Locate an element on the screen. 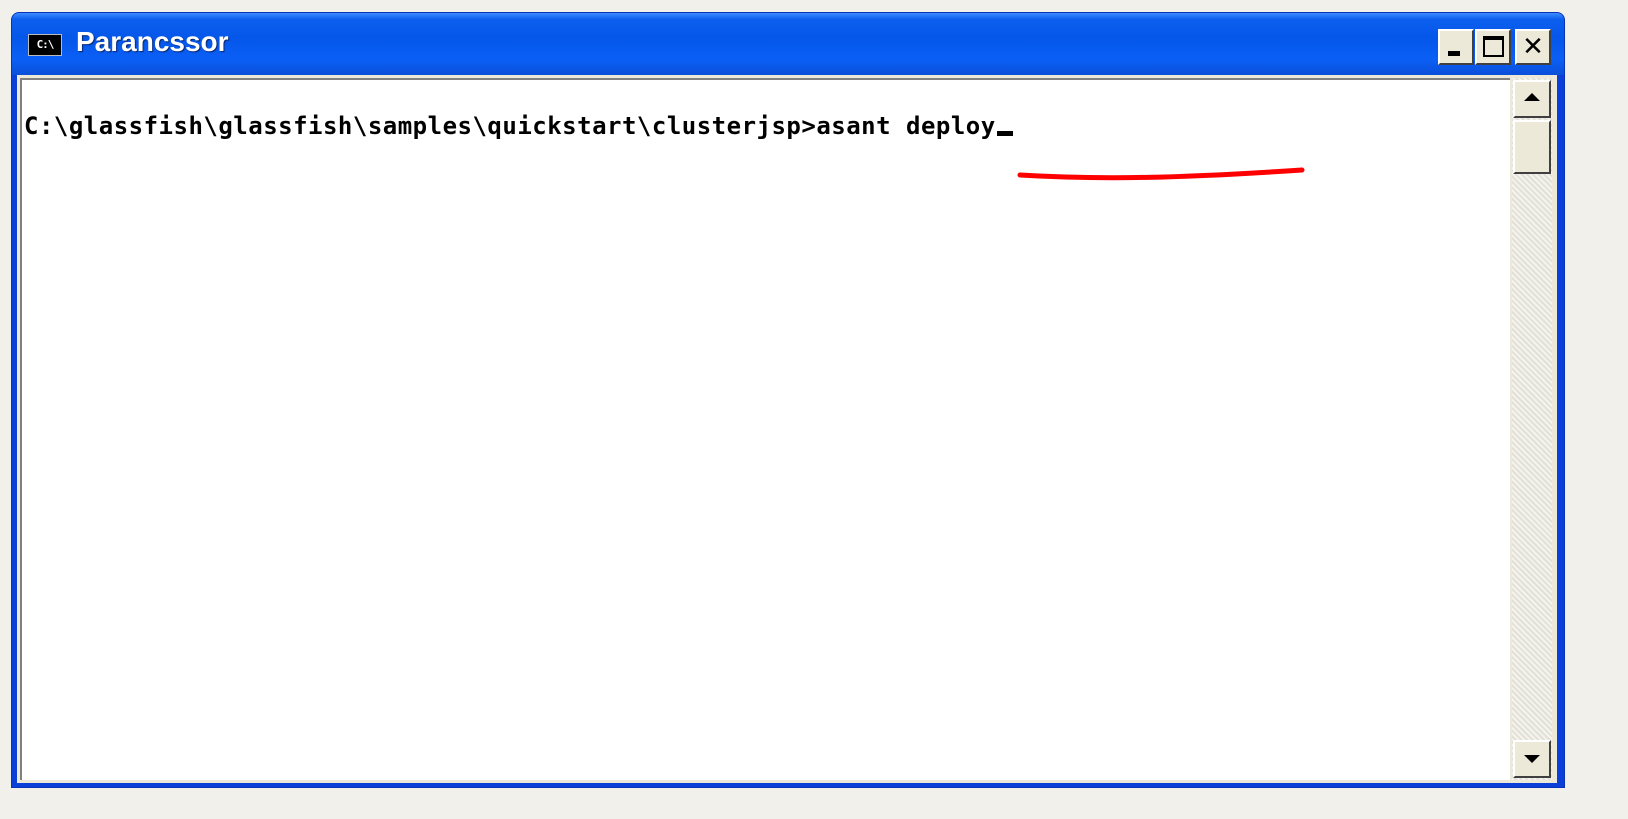 This screenshot has width=1628, height=819. underline-stroke is located at coordinates (1161, 174).